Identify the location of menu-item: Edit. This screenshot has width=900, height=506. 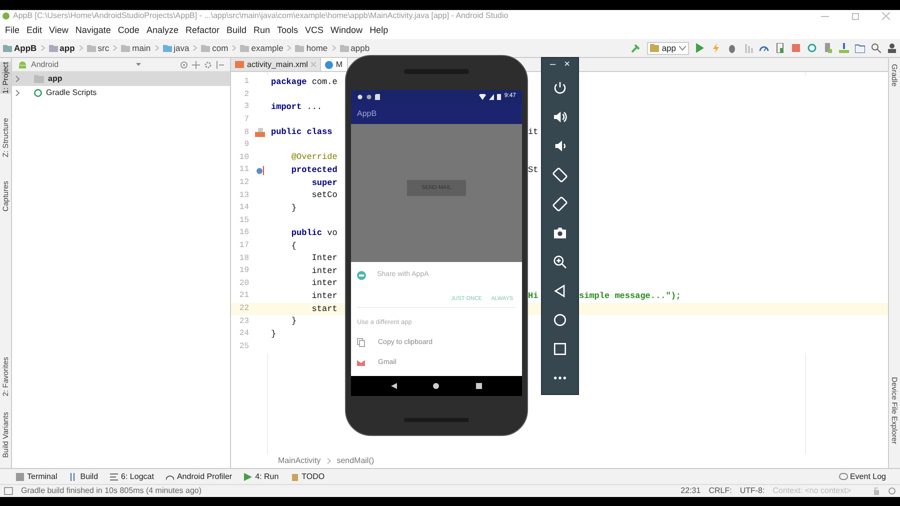
(35, 31).